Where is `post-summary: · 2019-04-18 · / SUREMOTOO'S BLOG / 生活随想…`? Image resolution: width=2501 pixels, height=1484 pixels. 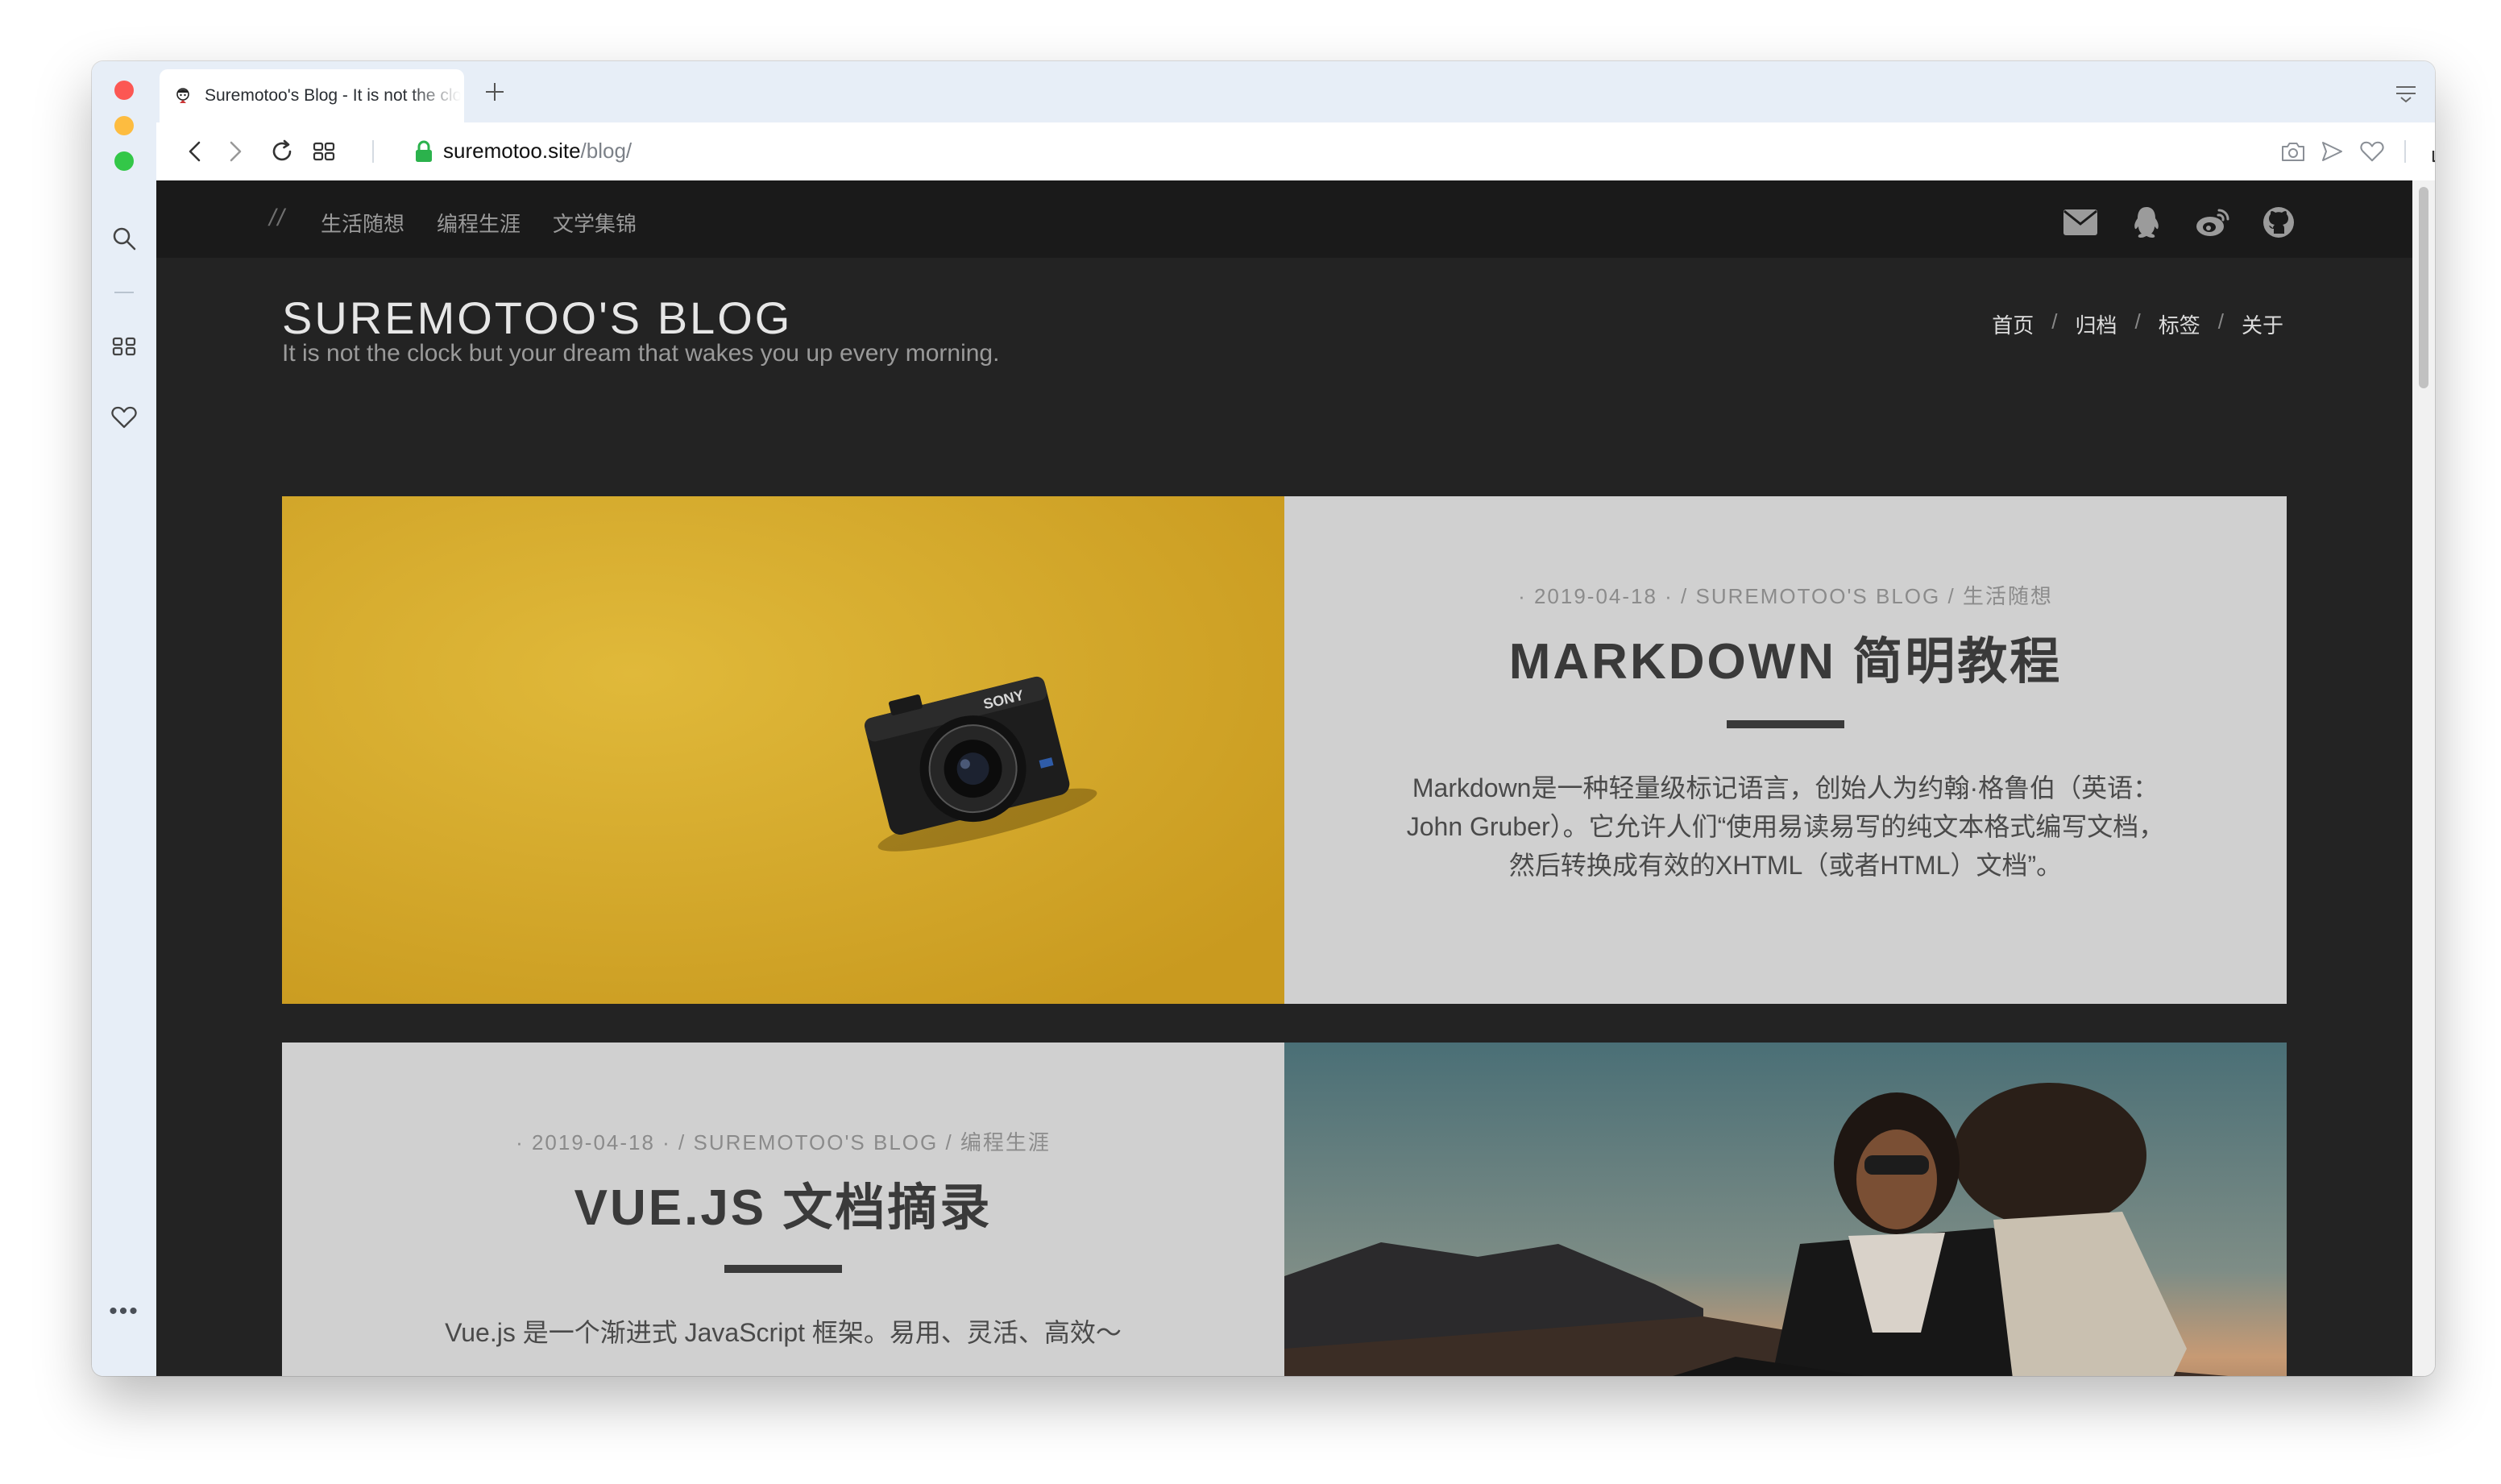
post-summary: · 2019-04-18 · / SUREMOTOO'S BLOG / 生活随想… is located at coordinates (1785, 750).